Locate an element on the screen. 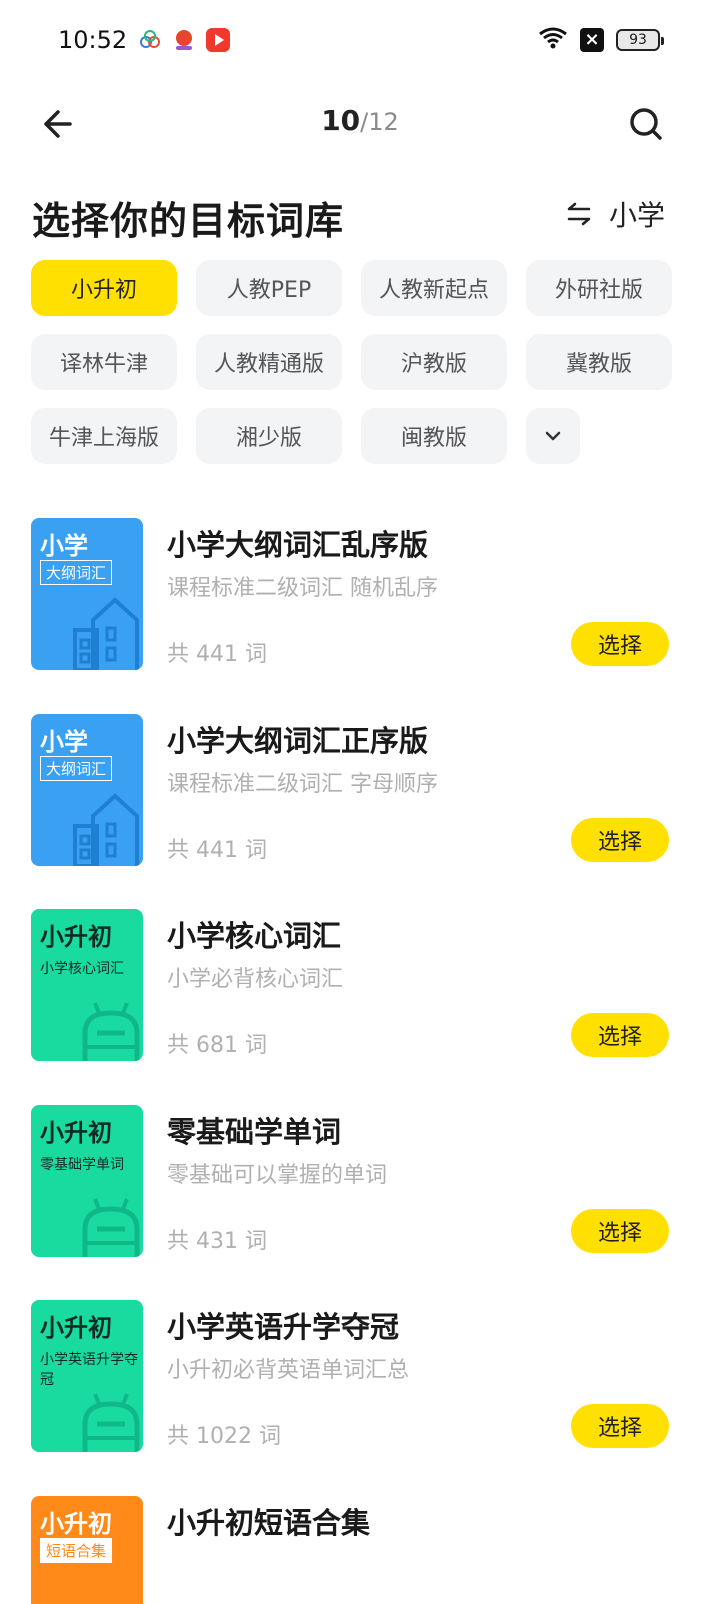  video-app-icon is located at coordinates (218, 40).